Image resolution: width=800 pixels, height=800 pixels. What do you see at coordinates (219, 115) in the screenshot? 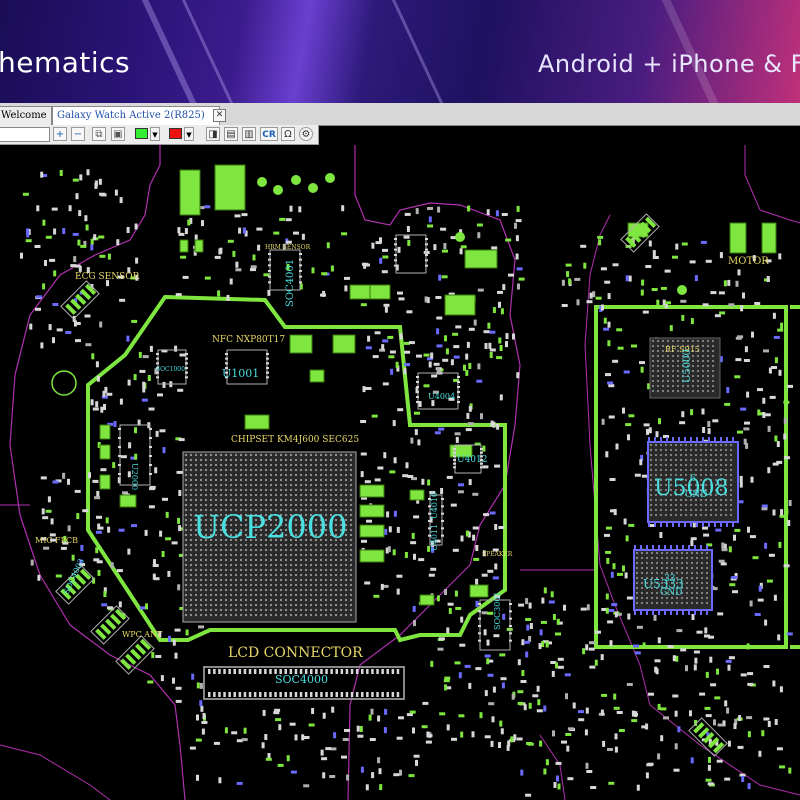
I see `close-tab-icon: ✕` at bounding box center [219, 115].